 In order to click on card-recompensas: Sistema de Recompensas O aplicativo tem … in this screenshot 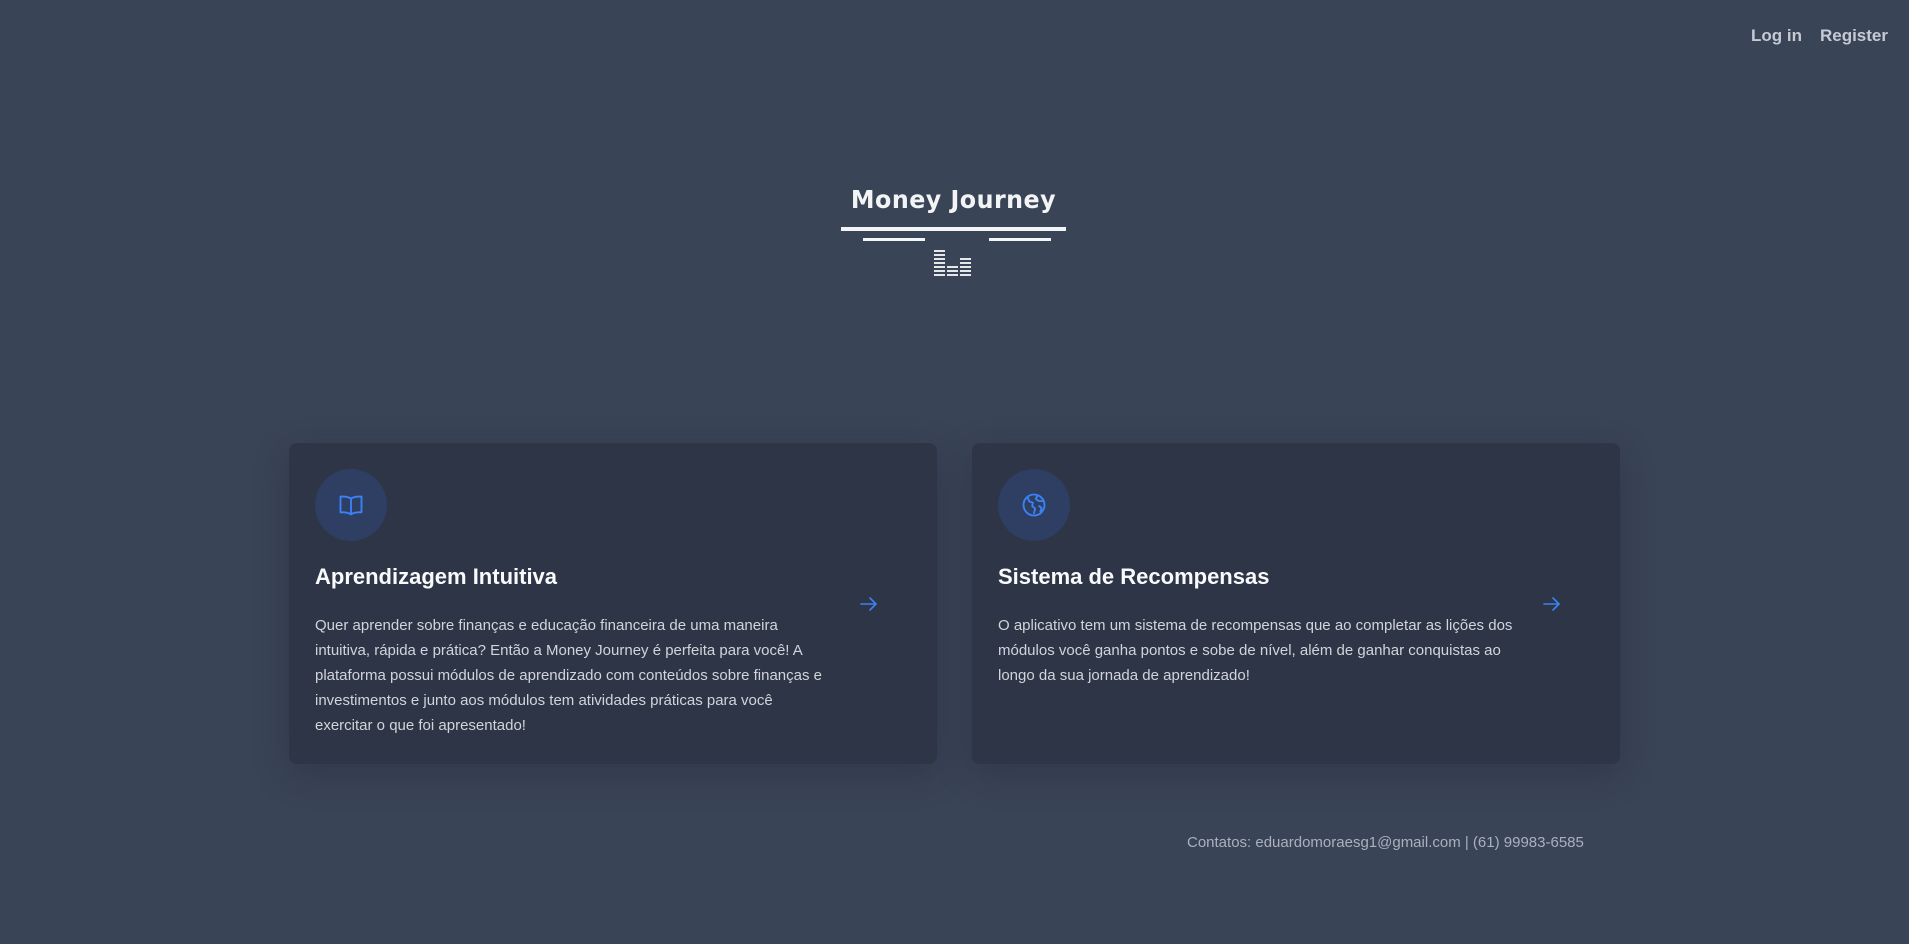, I will do `click(1296, 603)`.